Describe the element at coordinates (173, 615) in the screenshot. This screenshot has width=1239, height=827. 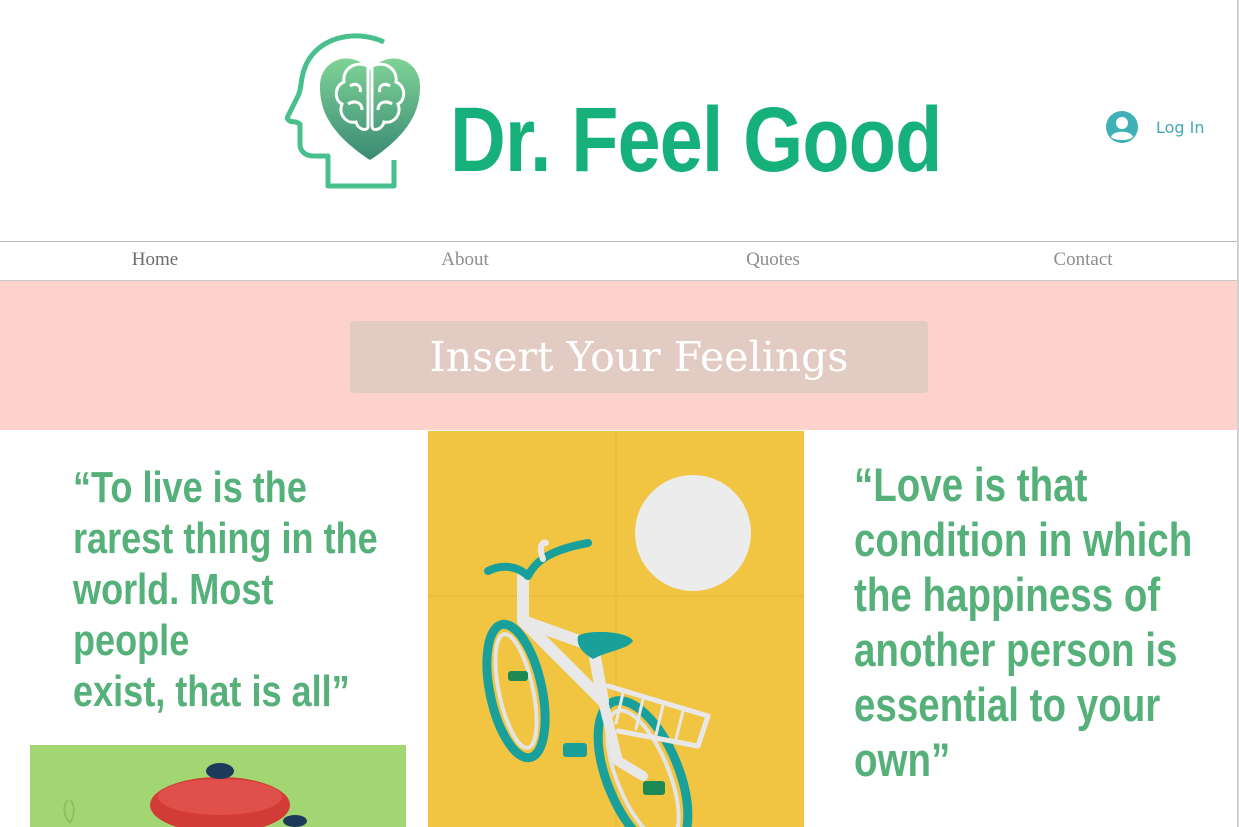
I see `quote-line: world. Most people` at that location.